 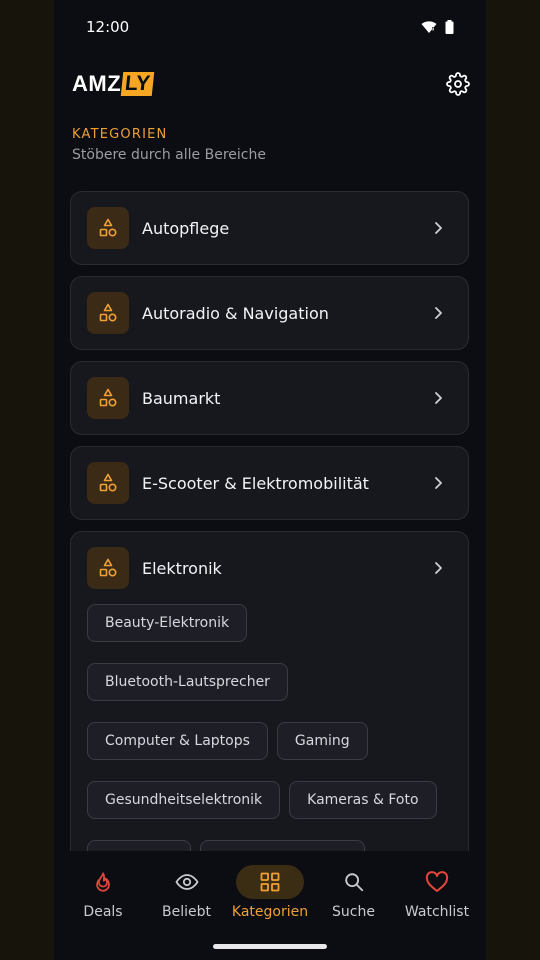 What do you see at coordinates (437, 912) in the screenshot?
I see `nav-label: Watchlist` at bounding box center [437, 912].